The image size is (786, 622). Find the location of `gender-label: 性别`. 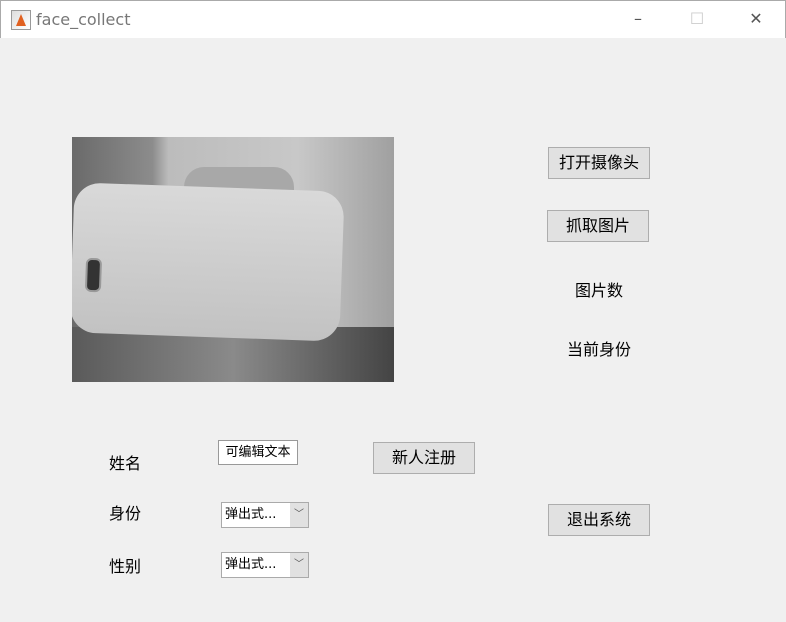

gender-label: 性别 is located at coordinates (125, 566).